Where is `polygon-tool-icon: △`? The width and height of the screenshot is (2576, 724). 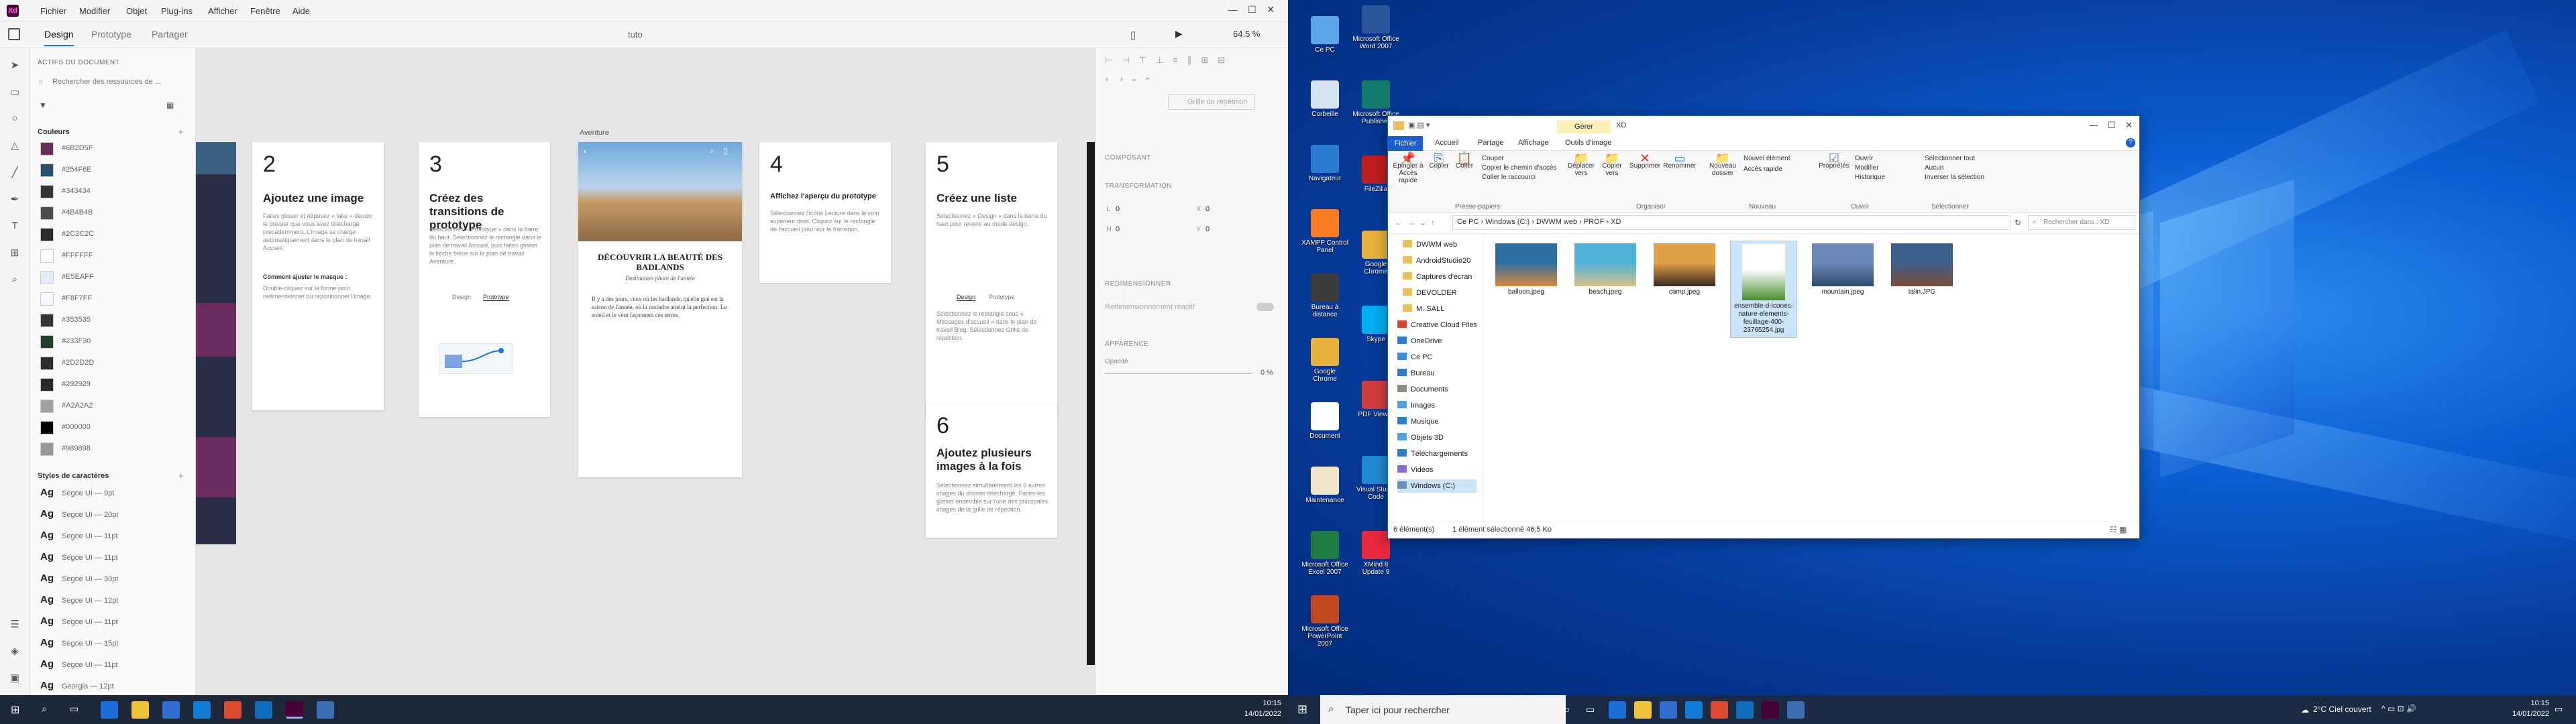
polygon-tool-icon: △ is located at coordinates (15, 145).